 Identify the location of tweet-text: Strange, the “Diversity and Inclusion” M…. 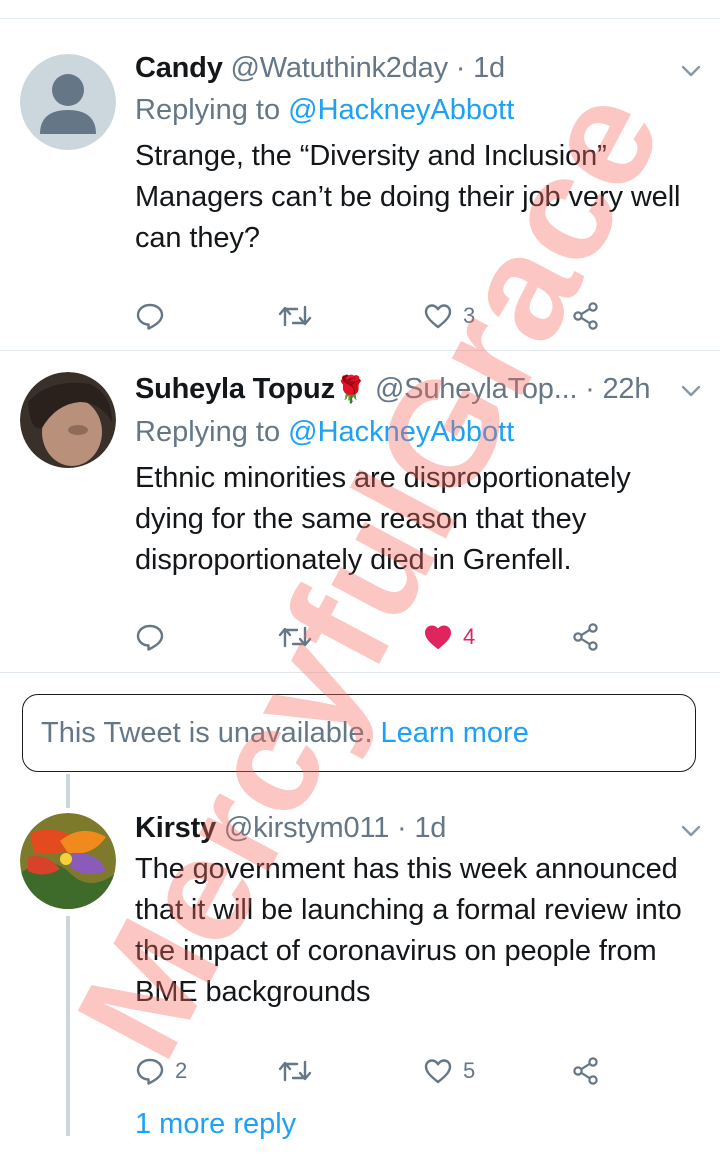
(408, 197).